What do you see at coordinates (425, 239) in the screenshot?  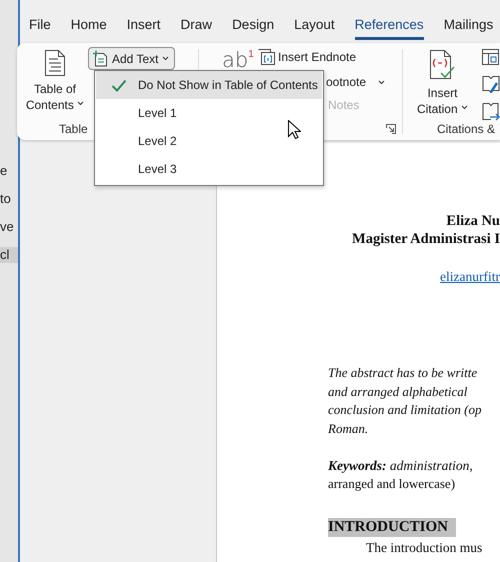 I see `affiliation-text: Magister Administrasi I` at bounding box center [425, 239].